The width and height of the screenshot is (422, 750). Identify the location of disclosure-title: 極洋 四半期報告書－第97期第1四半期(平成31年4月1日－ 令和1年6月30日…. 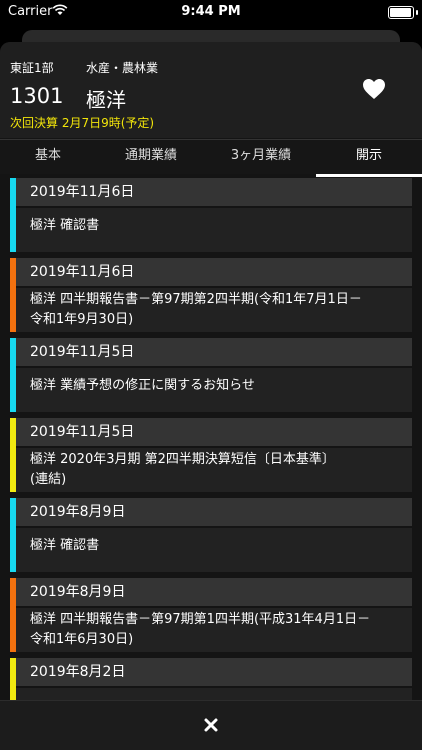
(214, 630).